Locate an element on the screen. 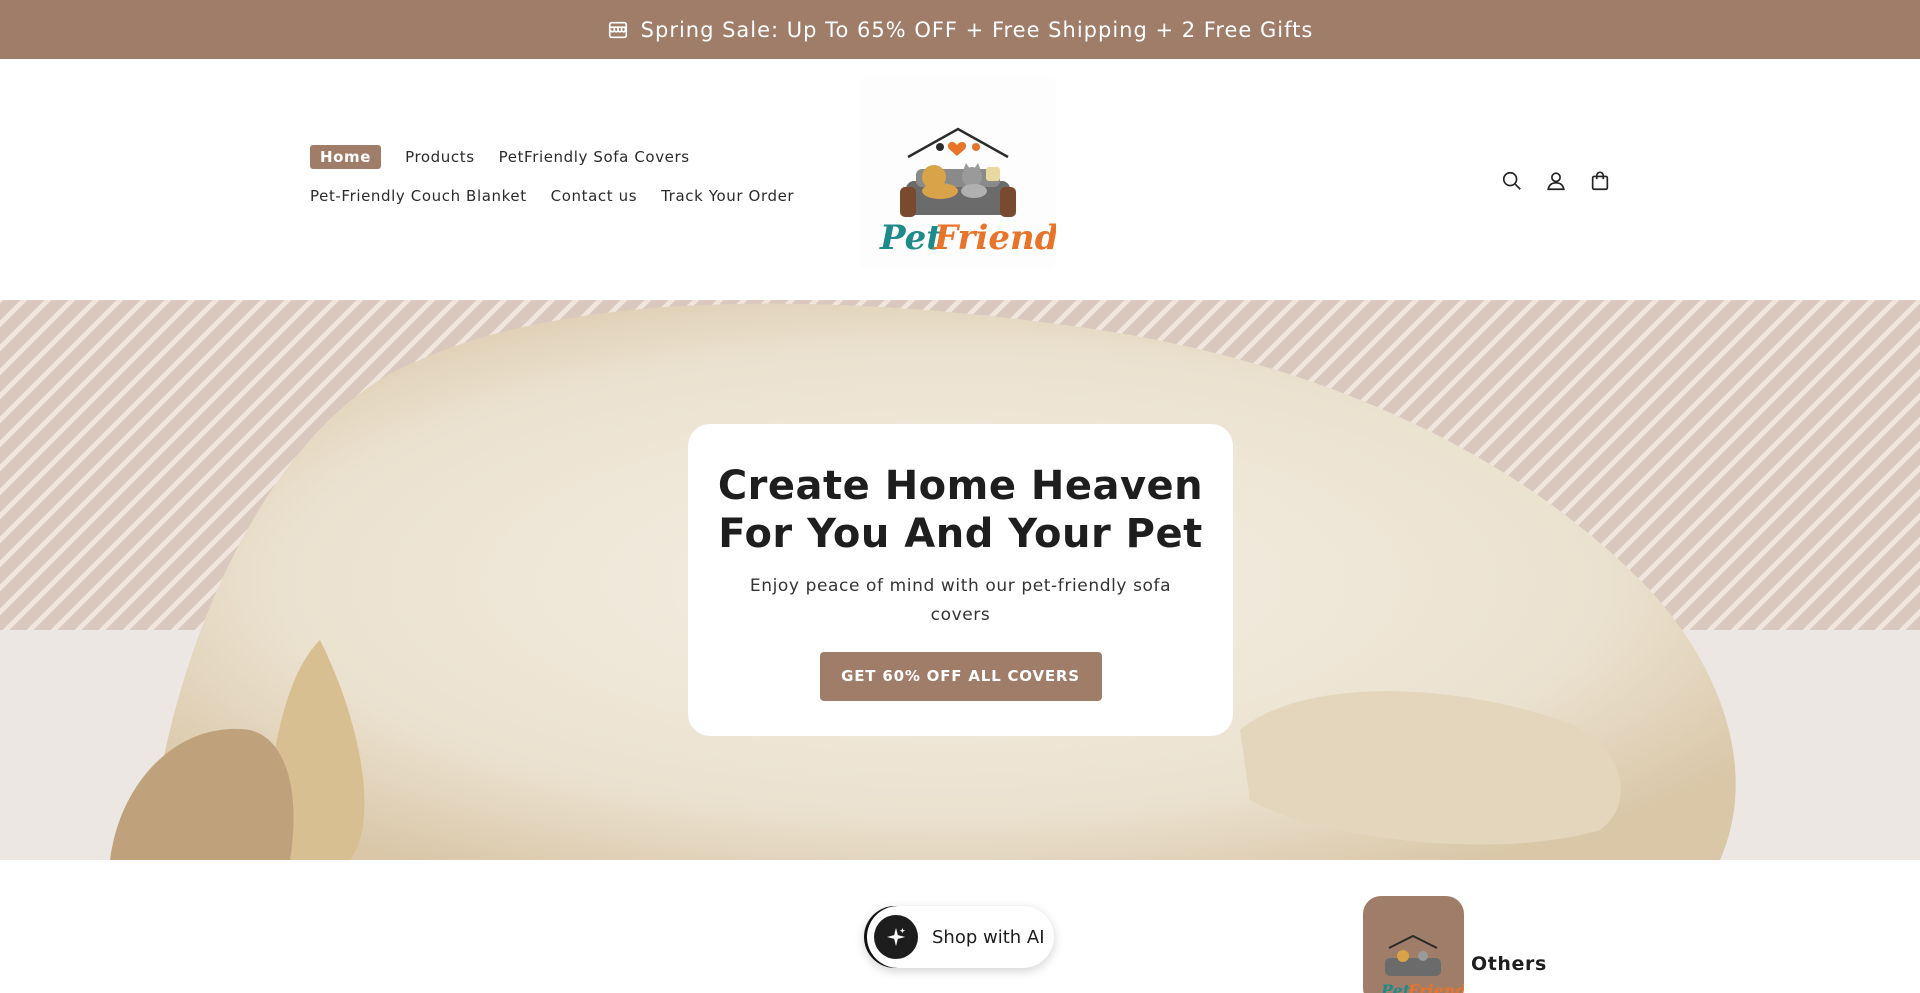  nav-item-contact: Contact us is located at coordinates (594, 196).